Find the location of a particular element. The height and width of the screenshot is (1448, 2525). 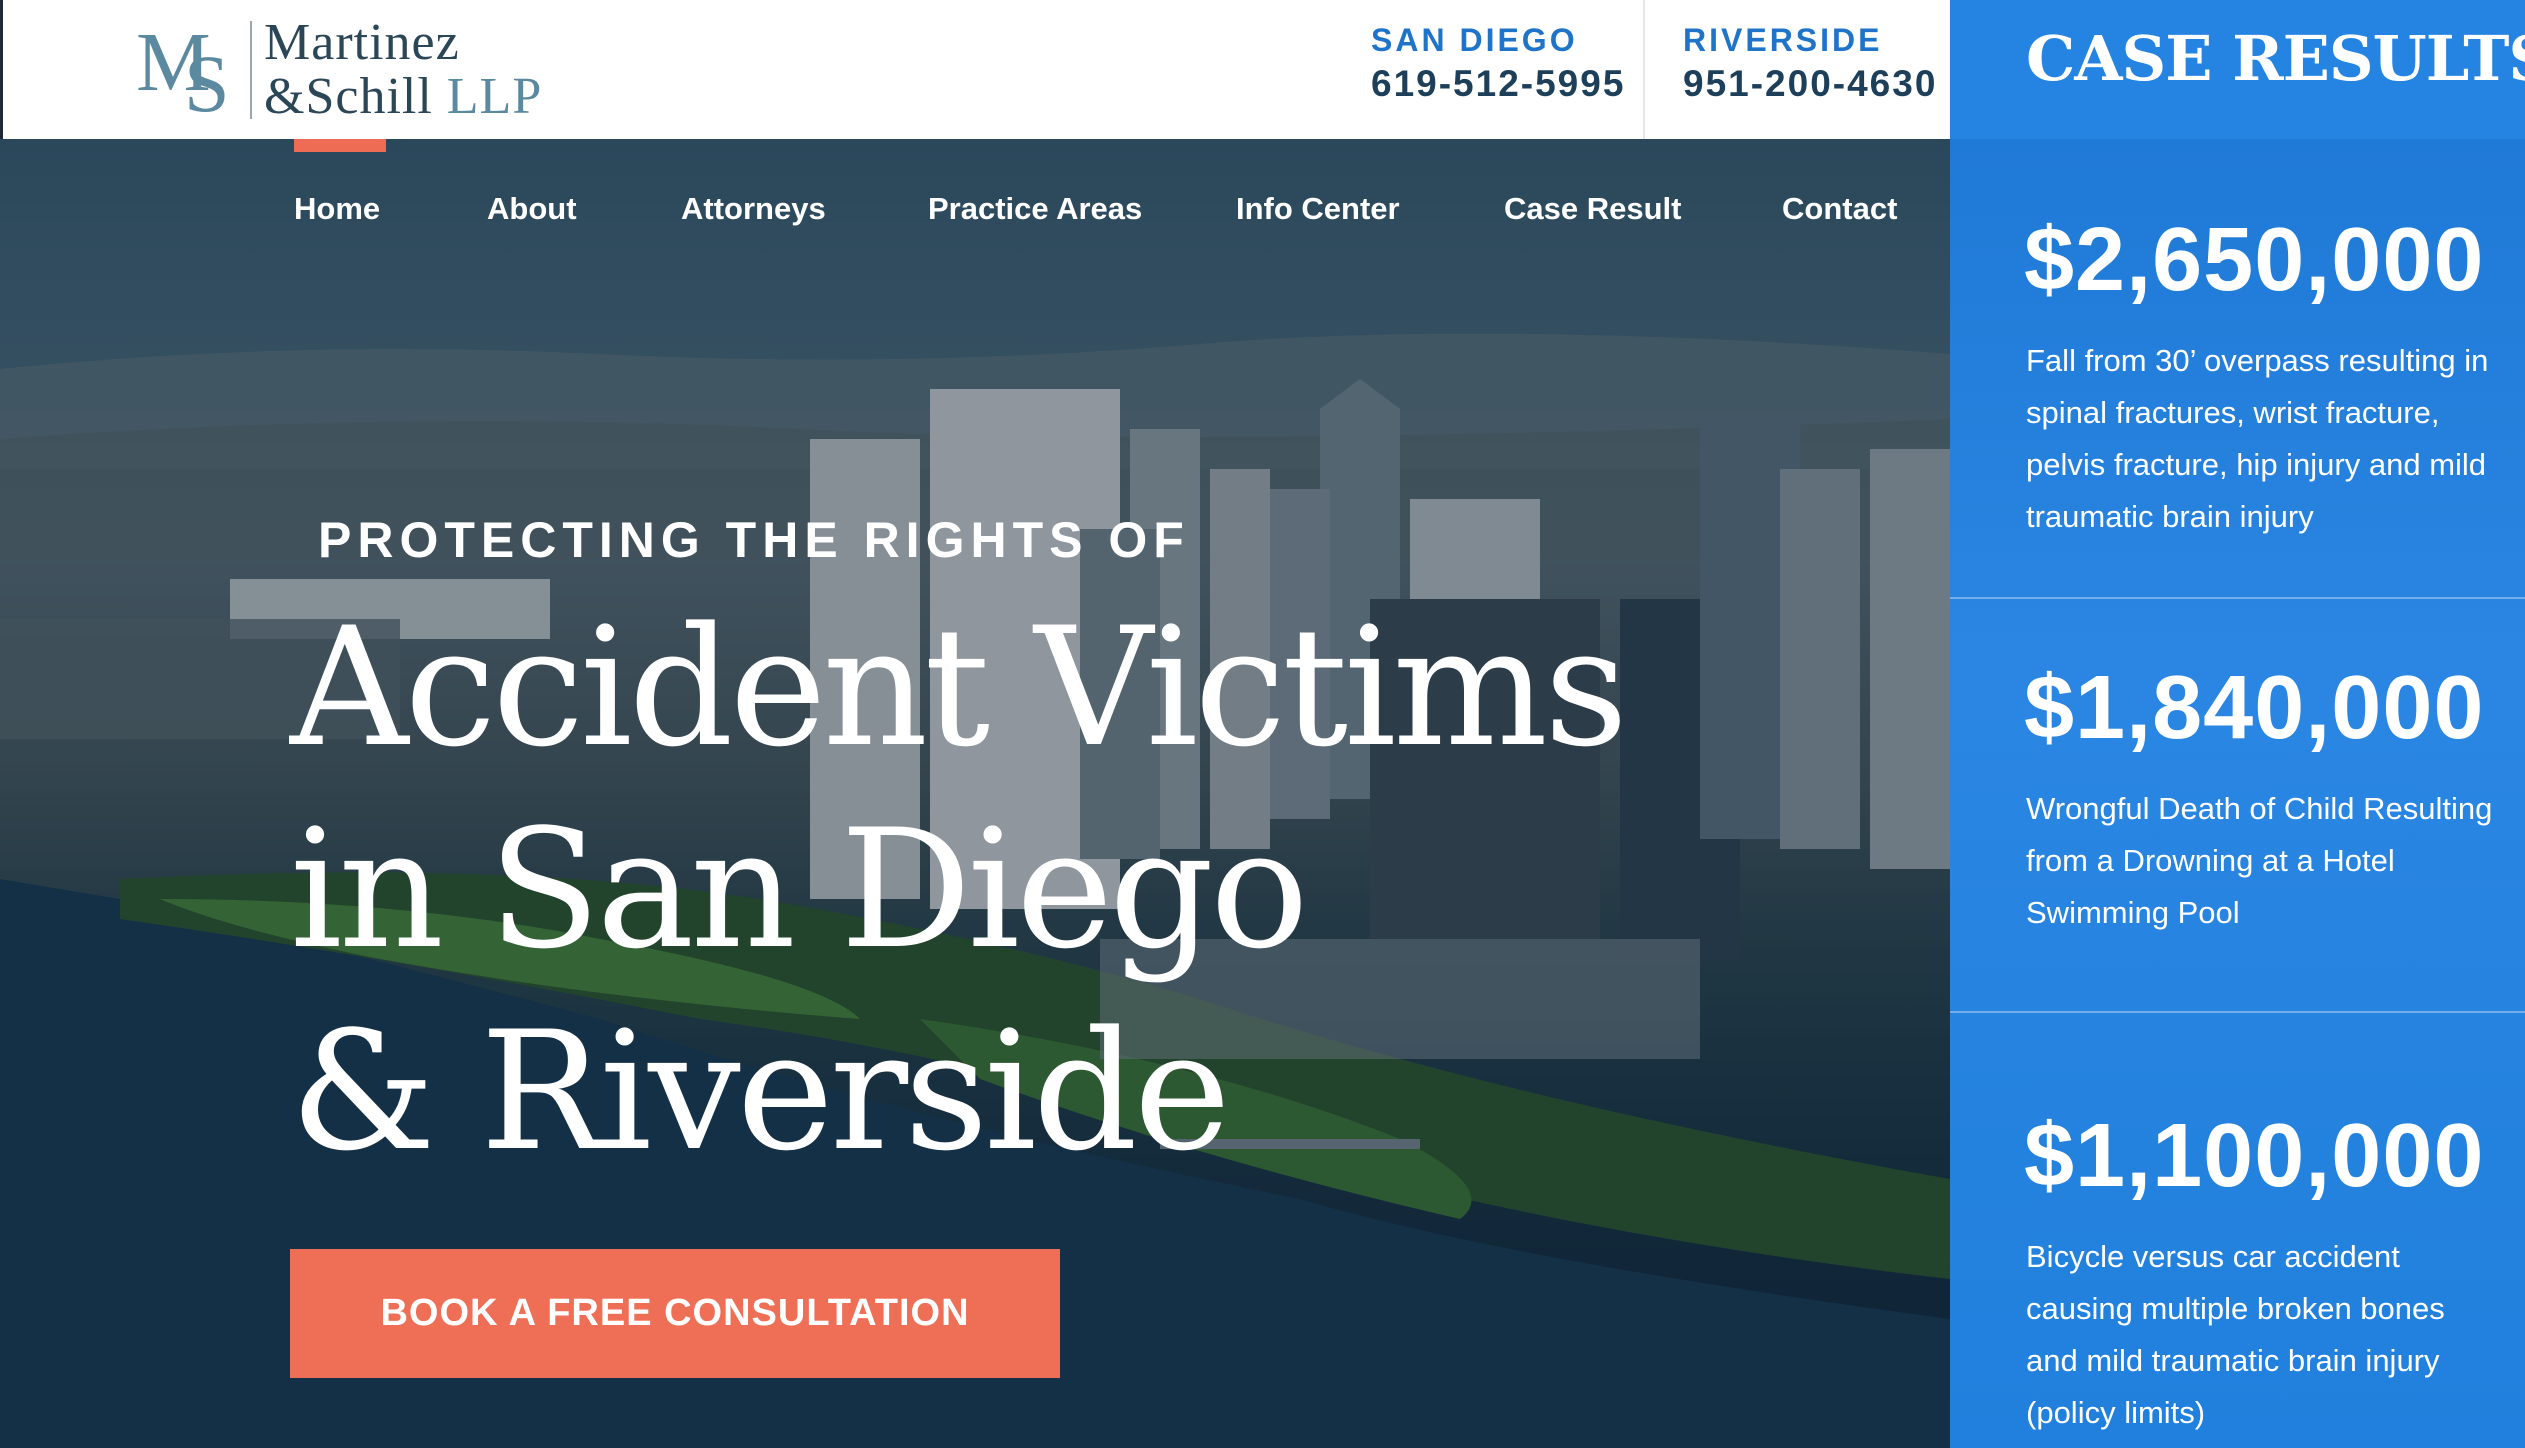

nav-item-attorneys: Attorneys is located at coordinates (753, 209).